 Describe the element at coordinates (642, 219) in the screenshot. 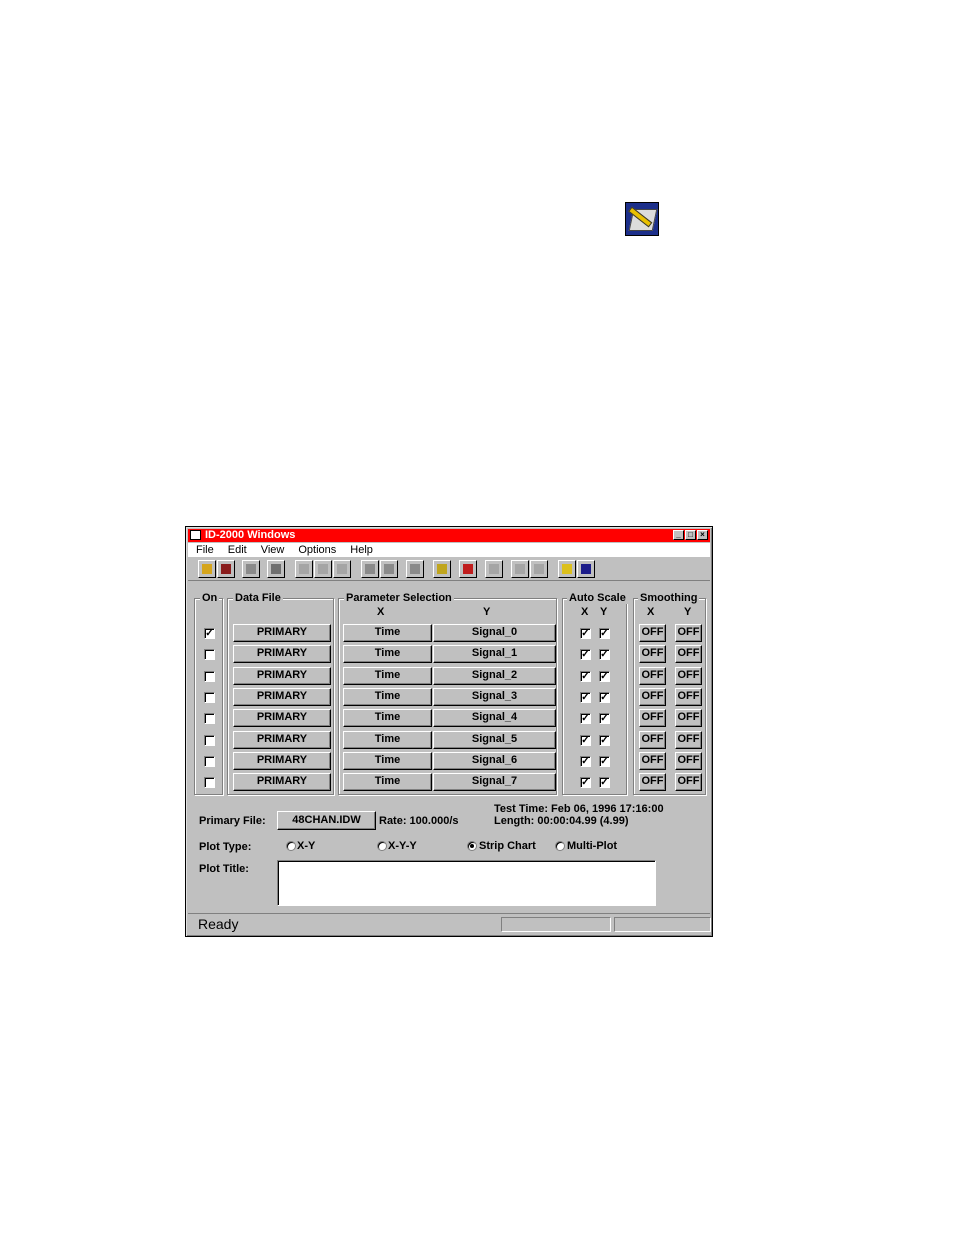

I see `plot-editor-app-icon` at that location.